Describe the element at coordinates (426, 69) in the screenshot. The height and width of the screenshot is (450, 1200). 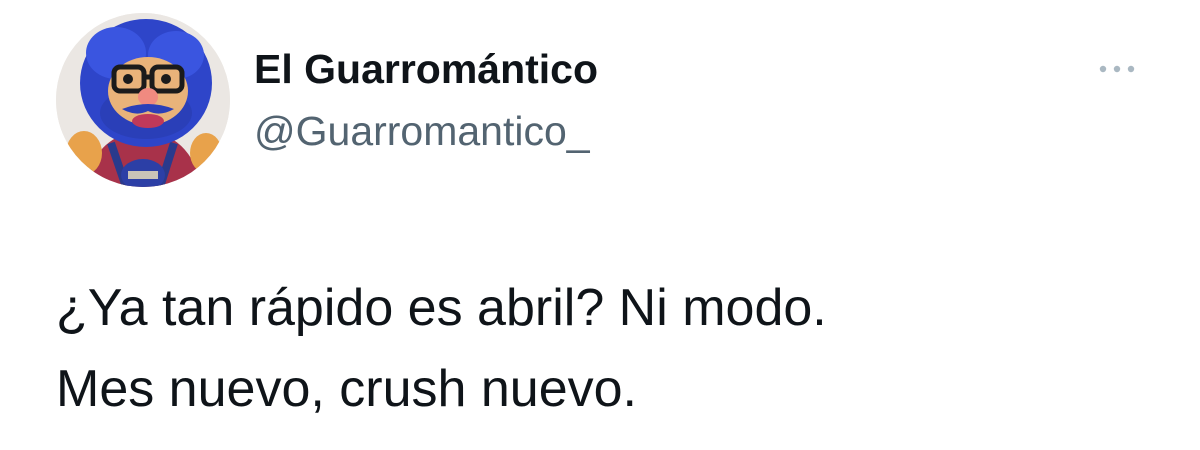
I see `display-name: El Guarromántico` at that location.